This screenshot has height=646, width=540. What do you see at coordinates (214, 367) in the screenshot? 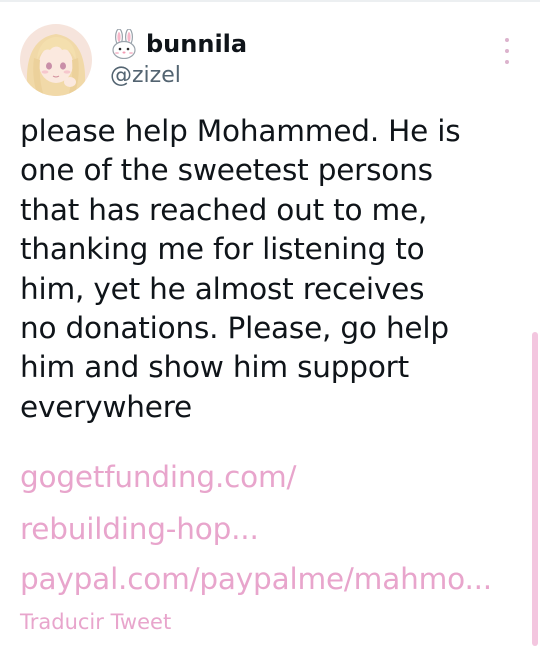
I see `tweet-text-line: him and show him support` at bounding box center [214, 367].